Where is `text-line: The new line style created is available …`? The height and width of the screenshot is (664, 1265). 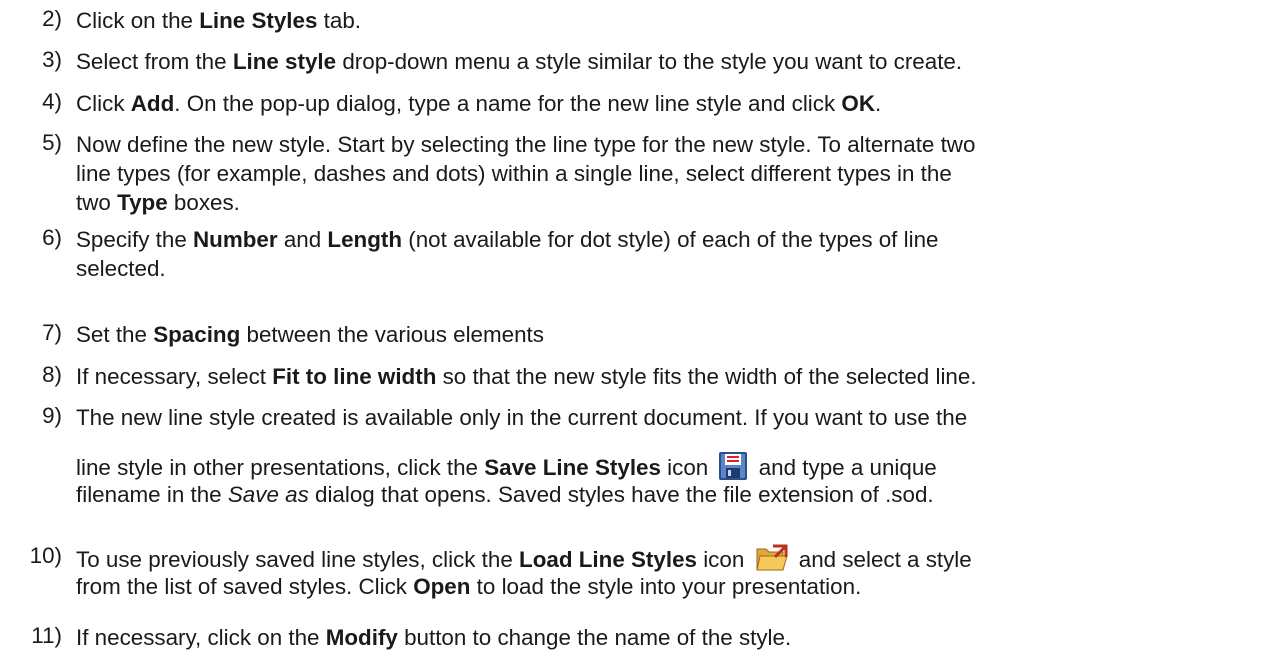 text-line: The new line style created is available … is located at coordinates (521, 417).